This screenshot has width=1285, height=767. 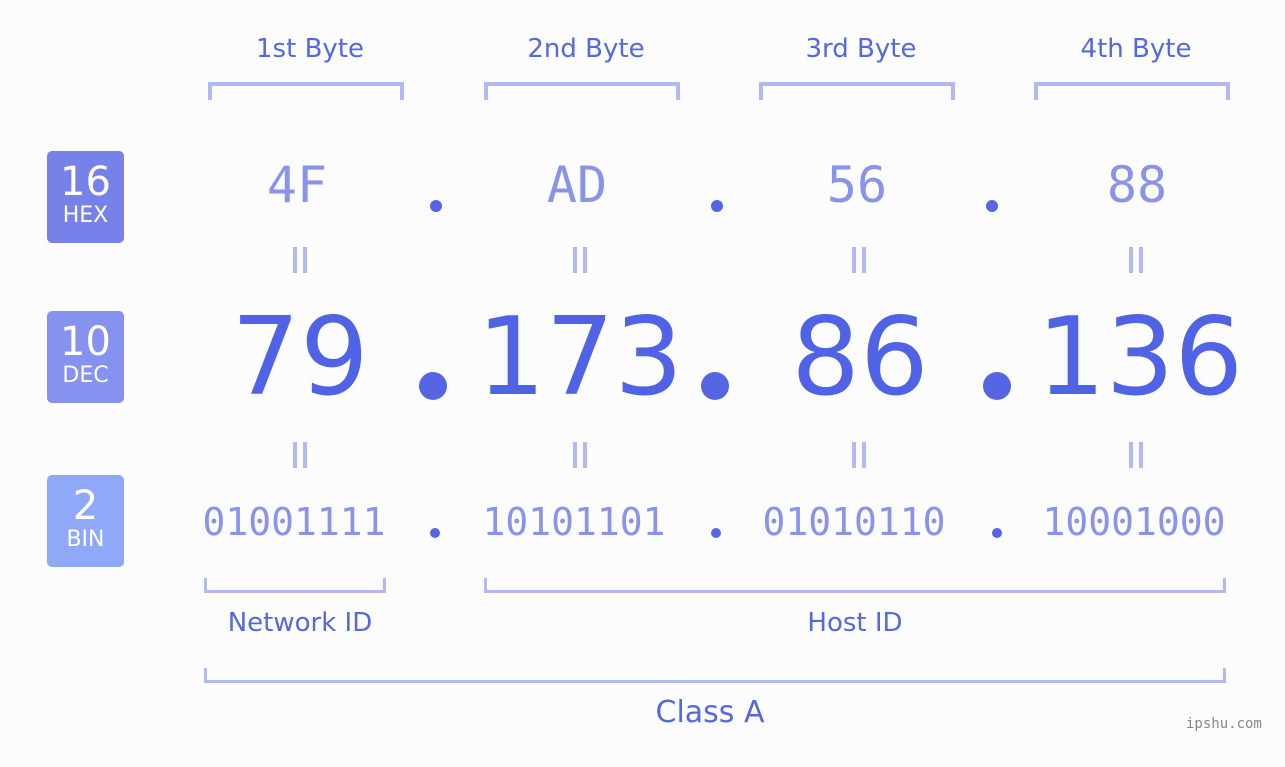 I want to click on hex-badge: 16 HEX, so click(x=85, y=197).